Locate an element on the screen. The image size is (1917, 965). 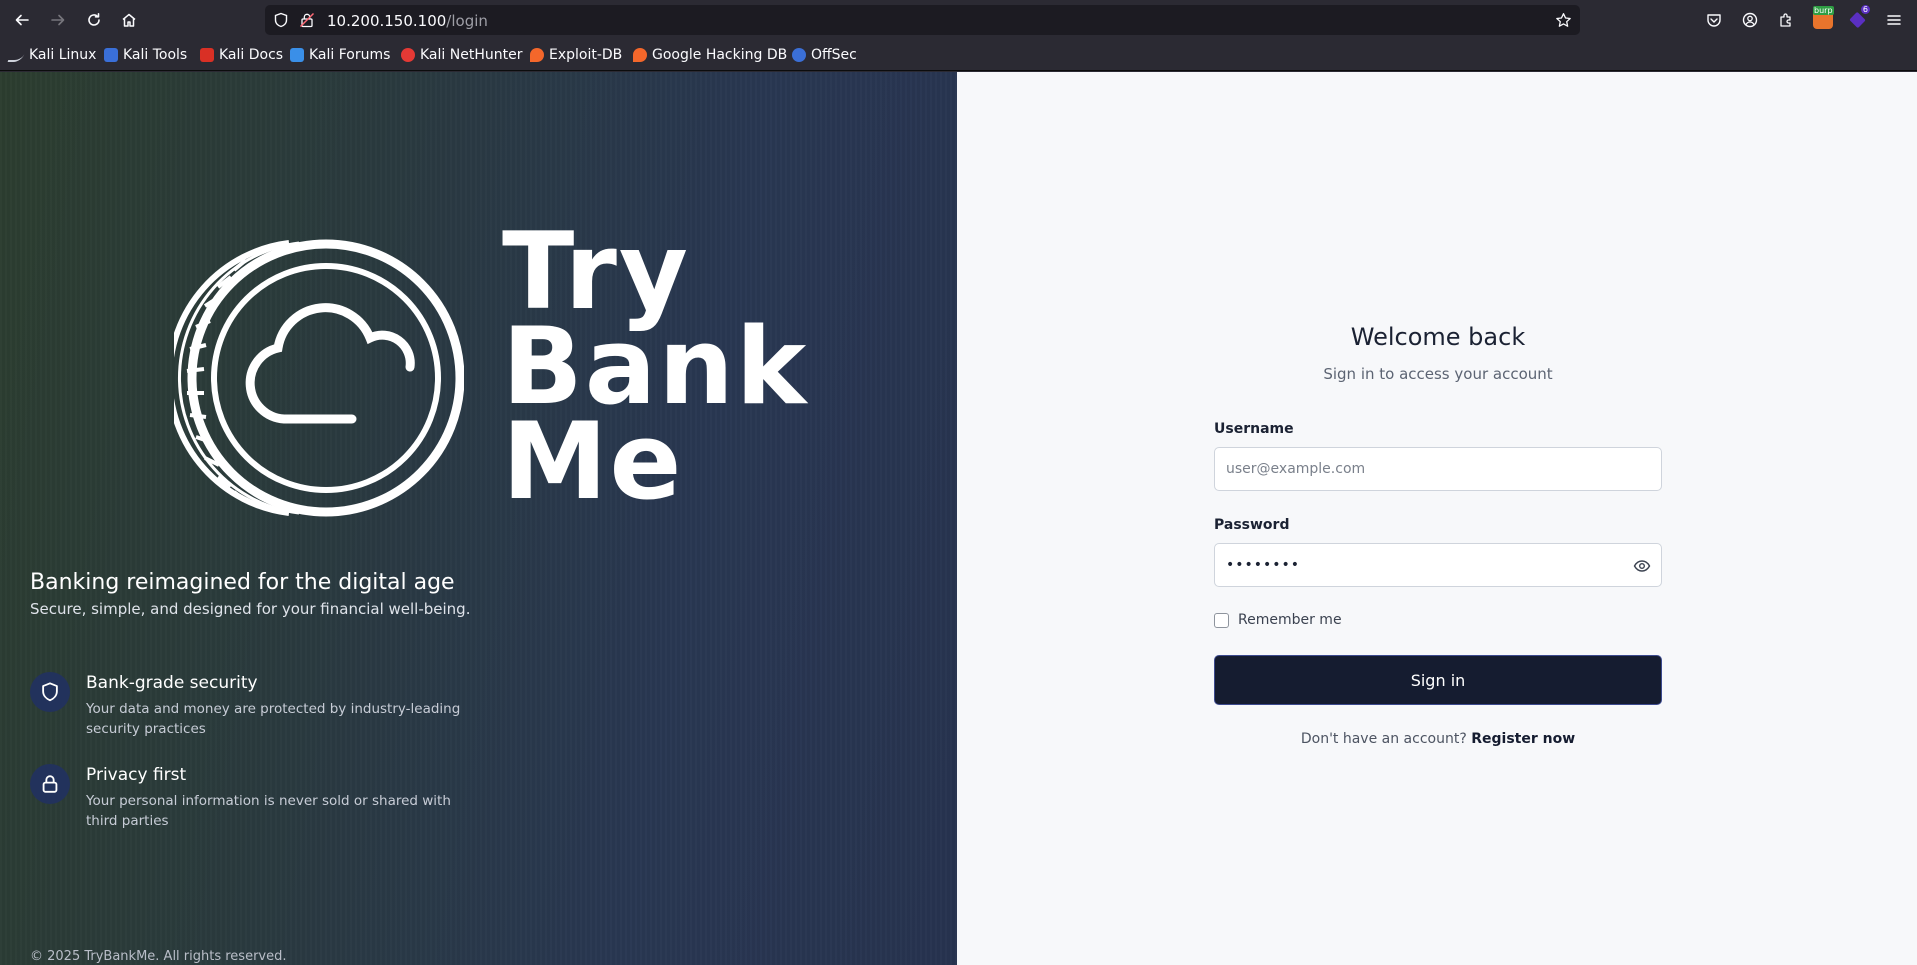
remember-me: Remember me is located at coordinates (1278, 620).